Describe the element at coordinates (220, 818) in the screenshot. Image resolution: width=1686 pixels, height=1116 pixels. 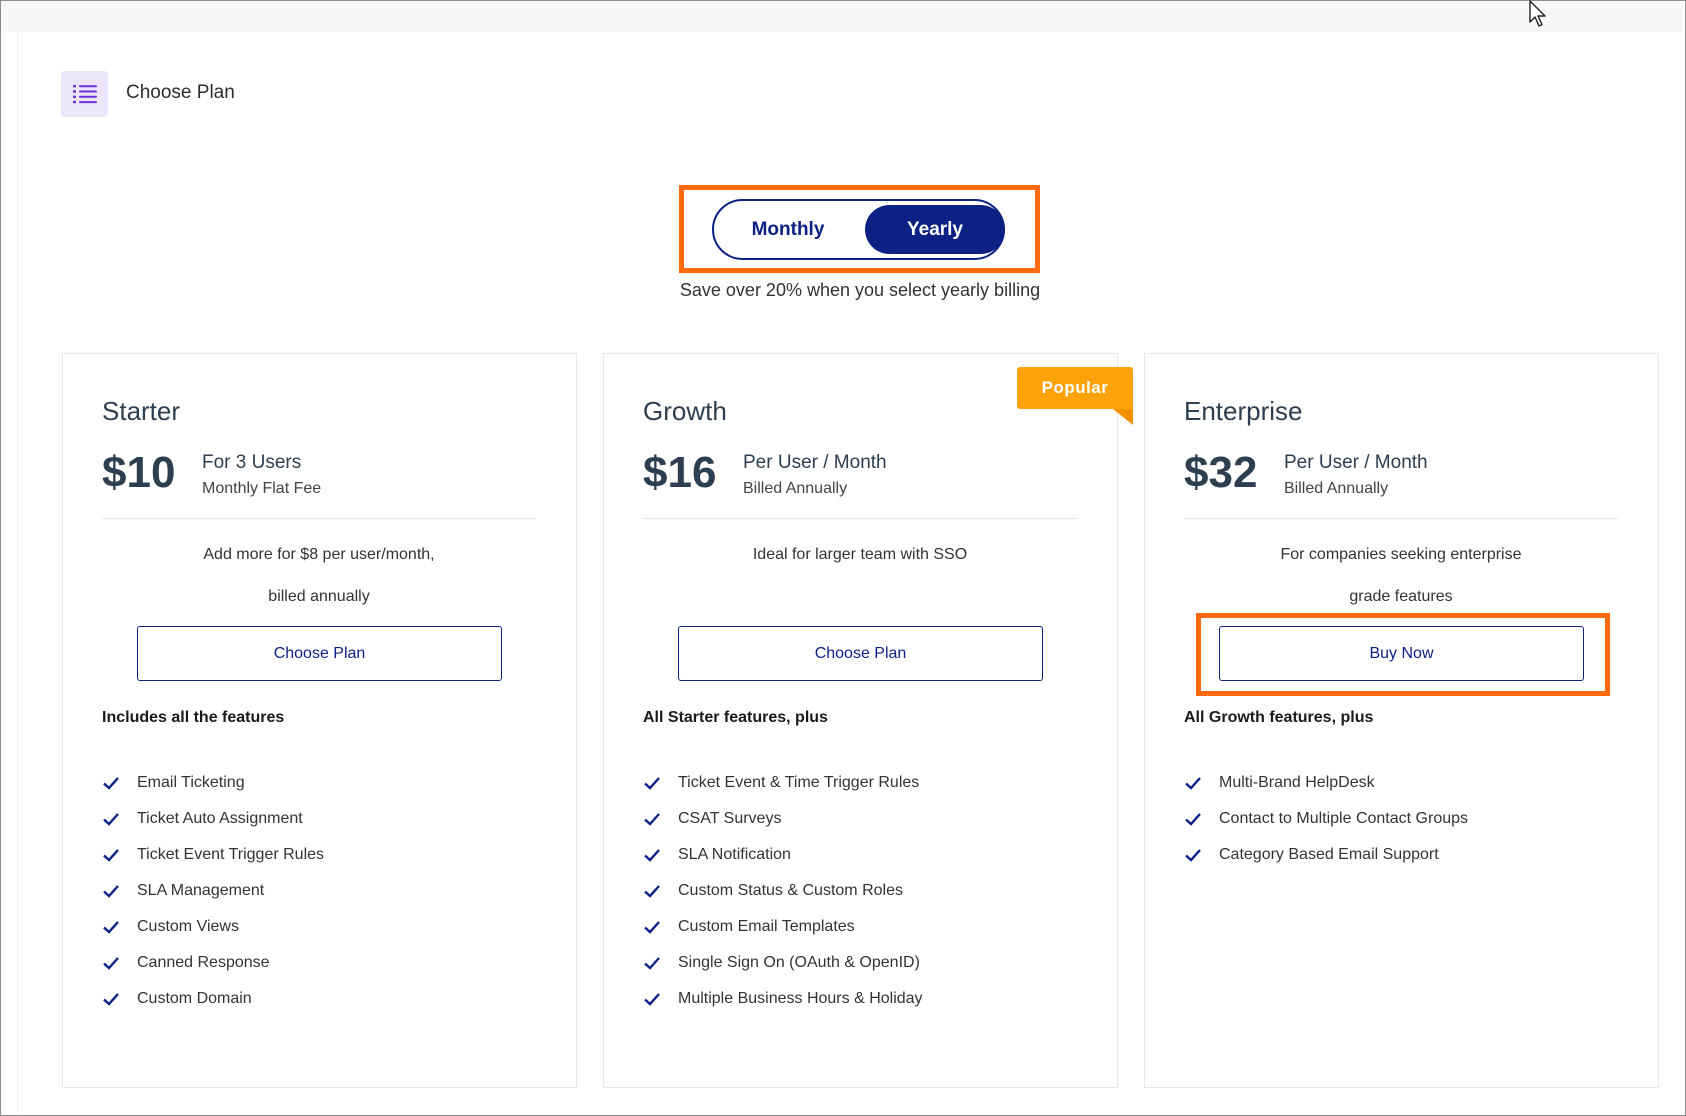
I see `feature-label: Ticket Auto Assignment` at that location.